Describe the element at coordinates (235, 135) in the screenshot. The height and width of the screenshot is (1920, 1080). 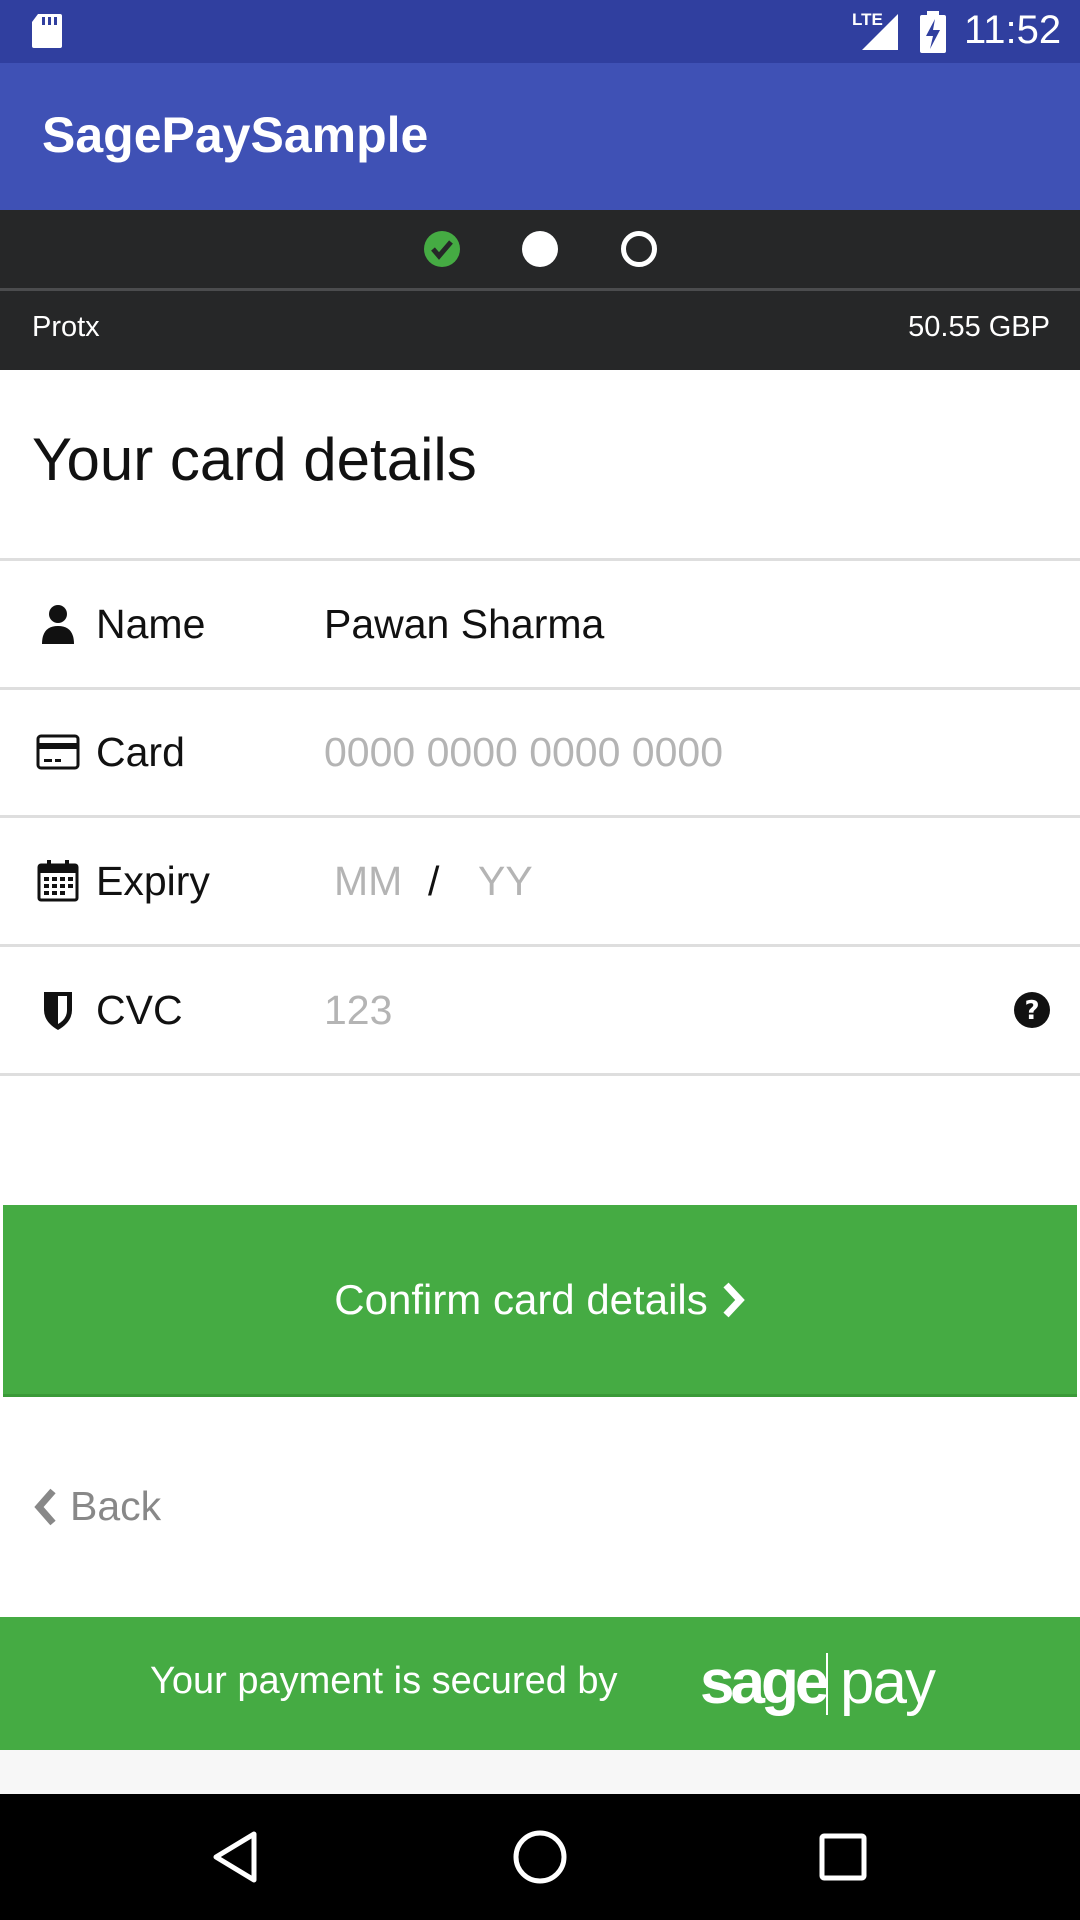
I see `app-title: SagePaySample` at that location.